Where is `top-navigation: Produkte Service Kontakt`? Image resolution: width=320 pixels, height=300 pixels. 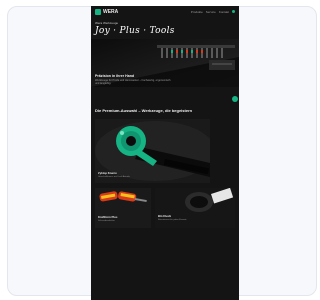
top-navigation: Produkte Service Kontakt is located at coordinates (213, 12).